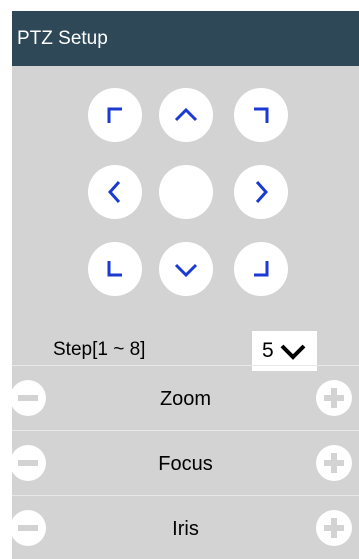  I want to click on zoom-row: Zoom, so click(185, 397).